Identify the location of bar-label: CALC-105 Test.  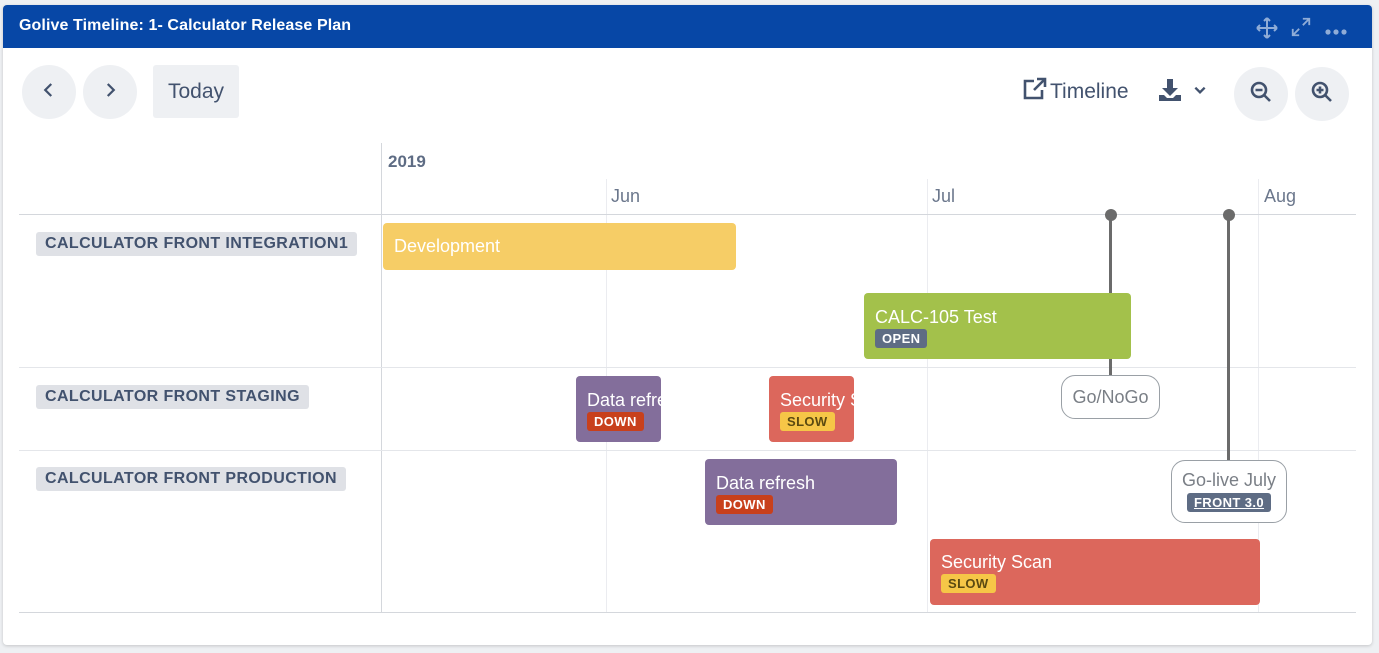
(936, 317).